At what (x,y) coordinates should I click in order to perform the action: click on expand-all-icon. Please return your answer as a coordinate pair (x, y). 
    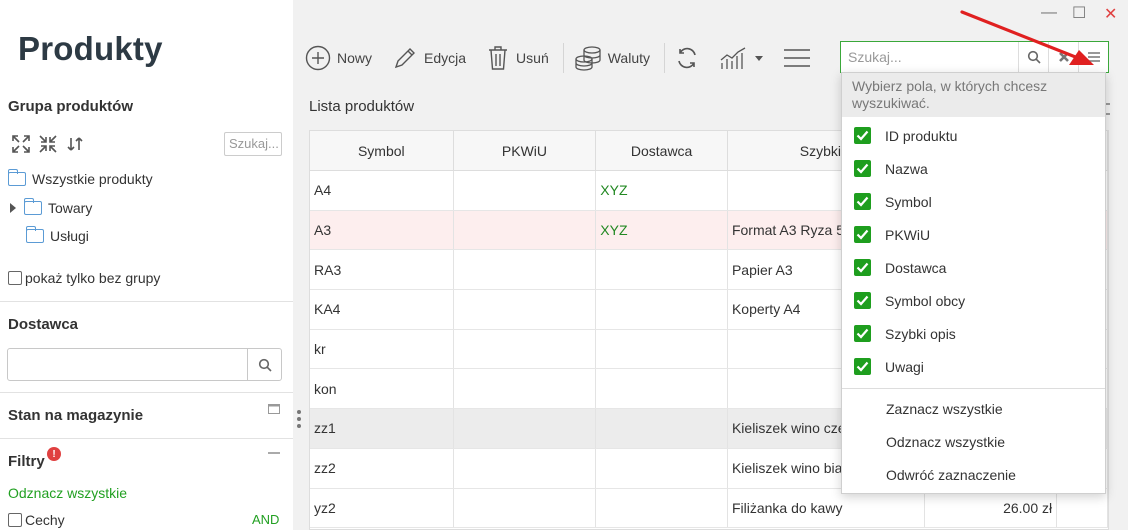
    Looking at the image, I should click on (20, 143).